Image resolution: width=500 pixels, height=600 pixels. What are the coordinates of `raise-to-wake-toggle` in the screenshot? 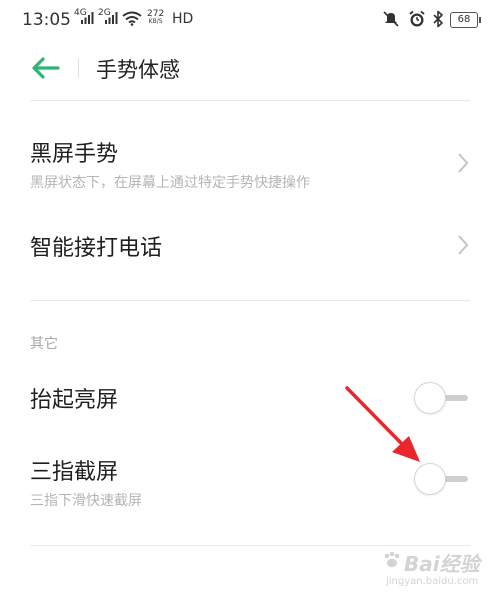 It's located at (442, 398).